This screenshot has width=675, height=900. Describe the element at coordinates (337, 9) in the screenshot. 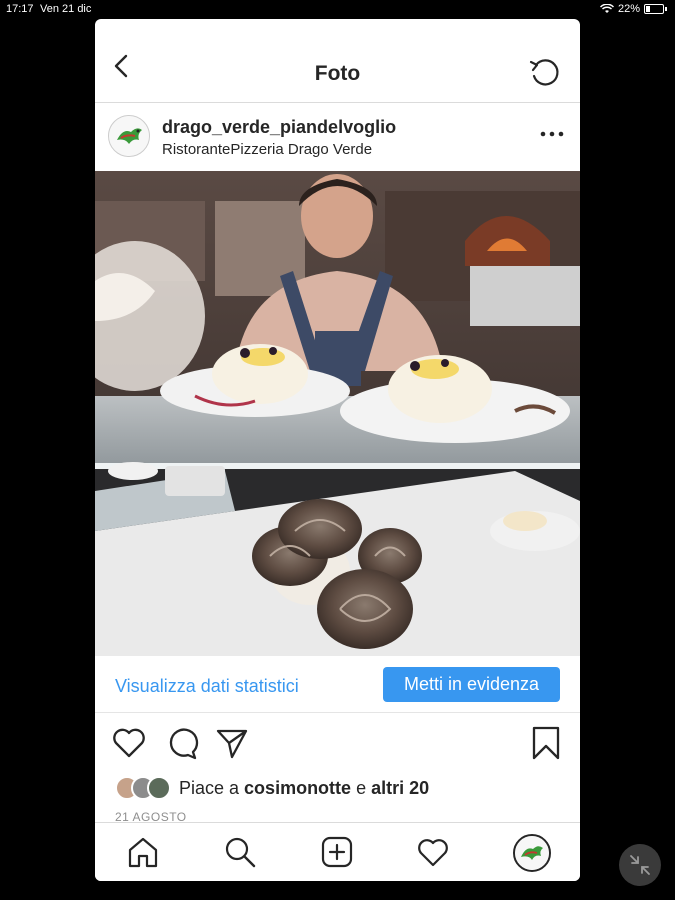

I see `status-bar: 17:17 Ven 21 dic 22%` at that location.